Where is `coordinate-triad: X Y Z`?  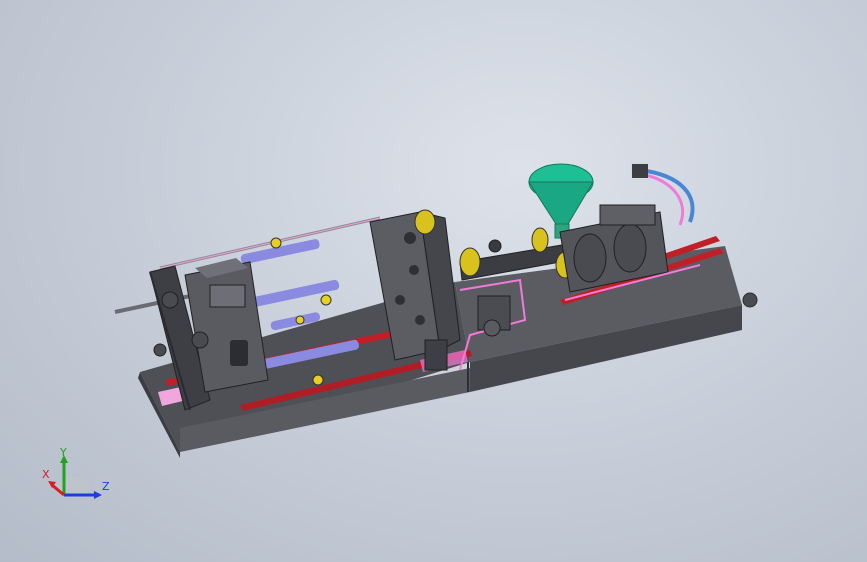
coordinate-triad: X Y Z is located at coordinates (76, 472).